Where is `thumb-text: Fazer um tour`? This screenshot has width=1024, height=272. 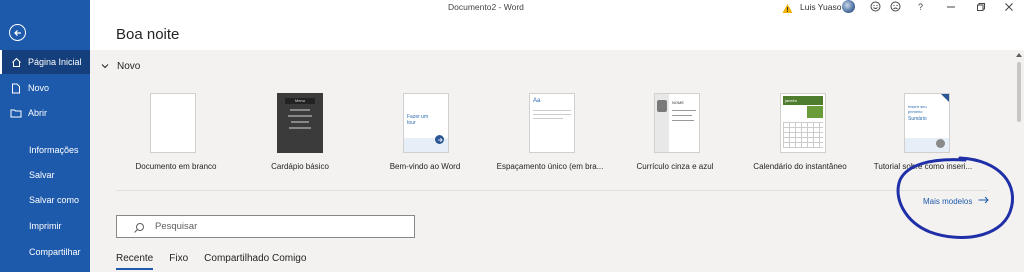 thumb-text: Fazer um tour is located at coordinates (418, 120).